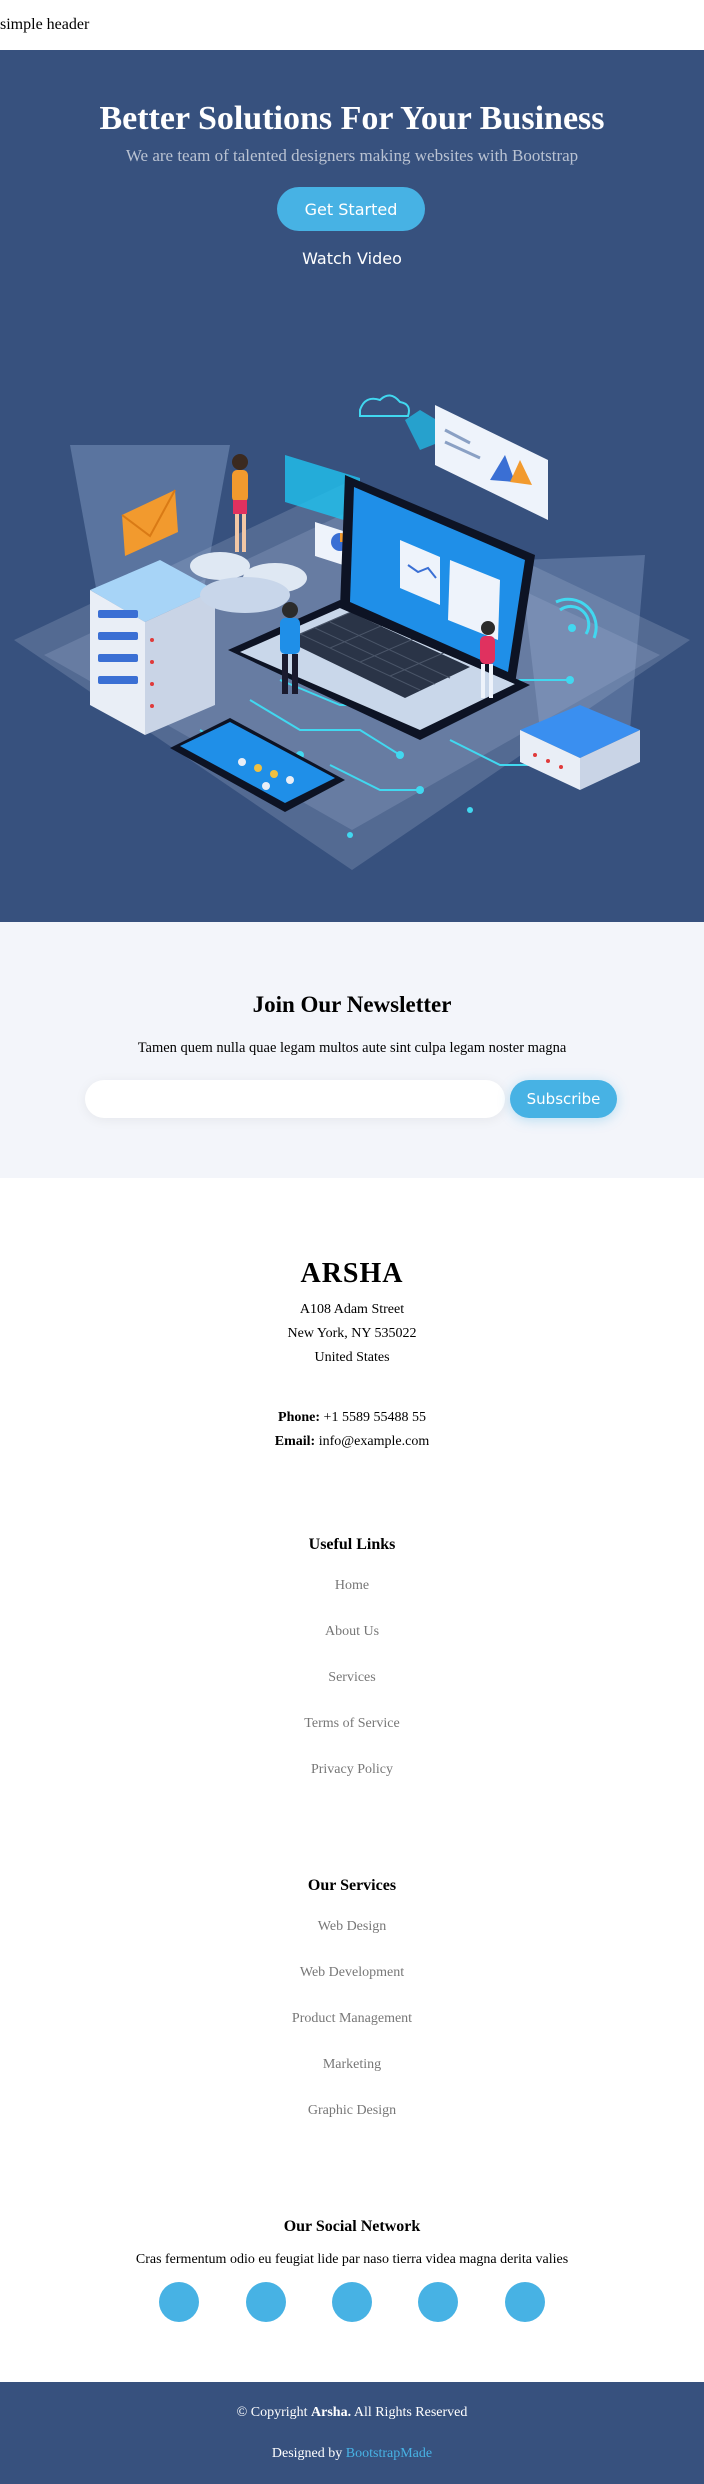 The image size is (704, 2484). I want to click on phone-line: Phone: +1 5589 55488 55, so click(352, 1418).